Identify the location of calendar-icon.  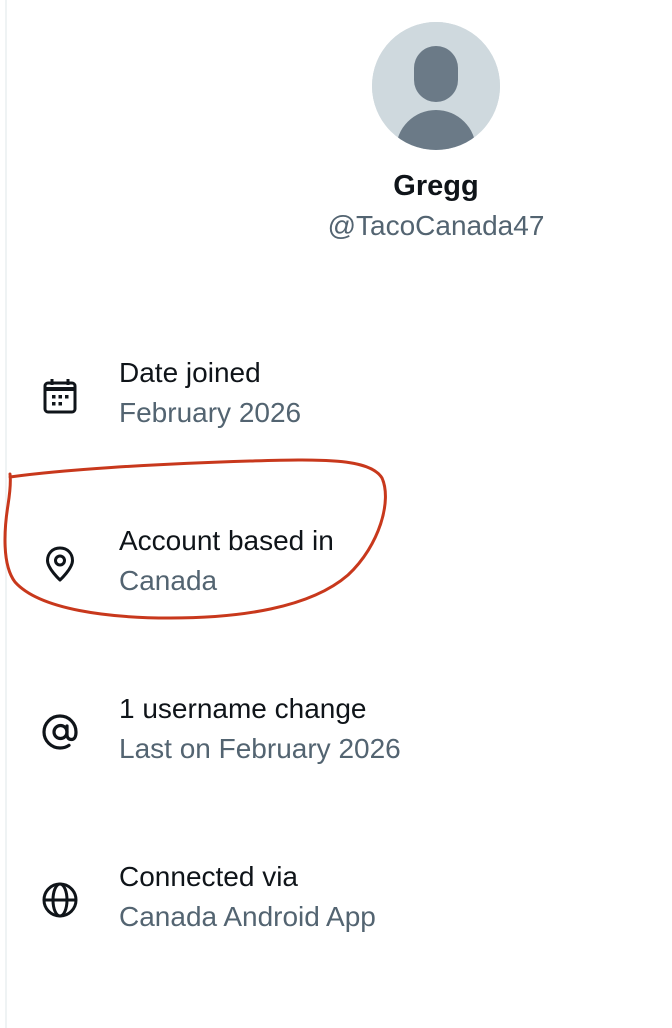
(60, 396).